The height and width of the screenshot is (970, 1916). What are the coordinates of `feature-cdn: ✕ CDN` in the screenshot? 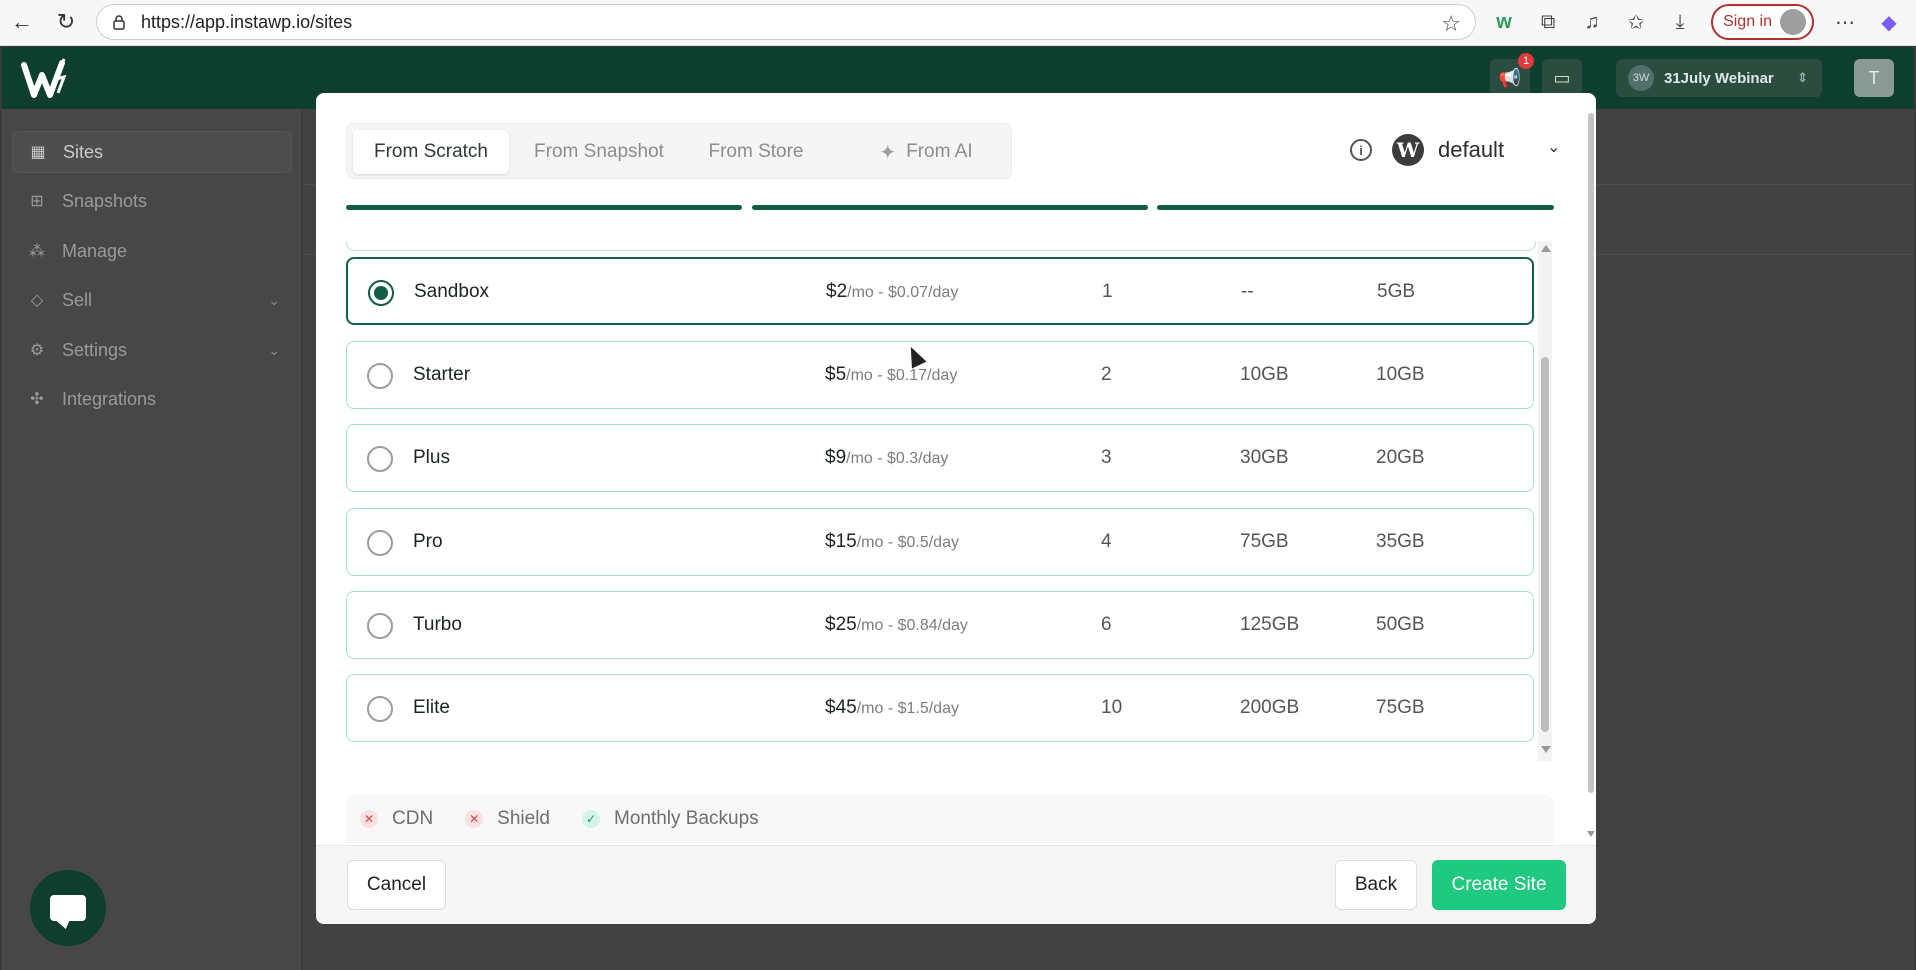 It's located at (396, 819).